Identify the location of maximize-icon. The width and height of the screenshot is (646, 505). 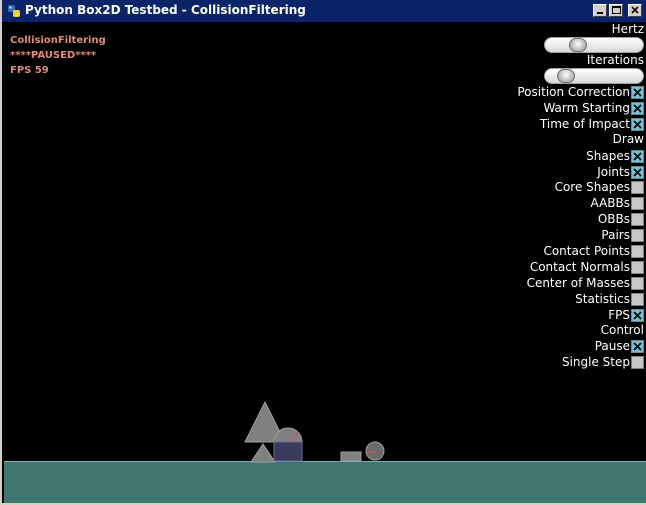
(616, 10).